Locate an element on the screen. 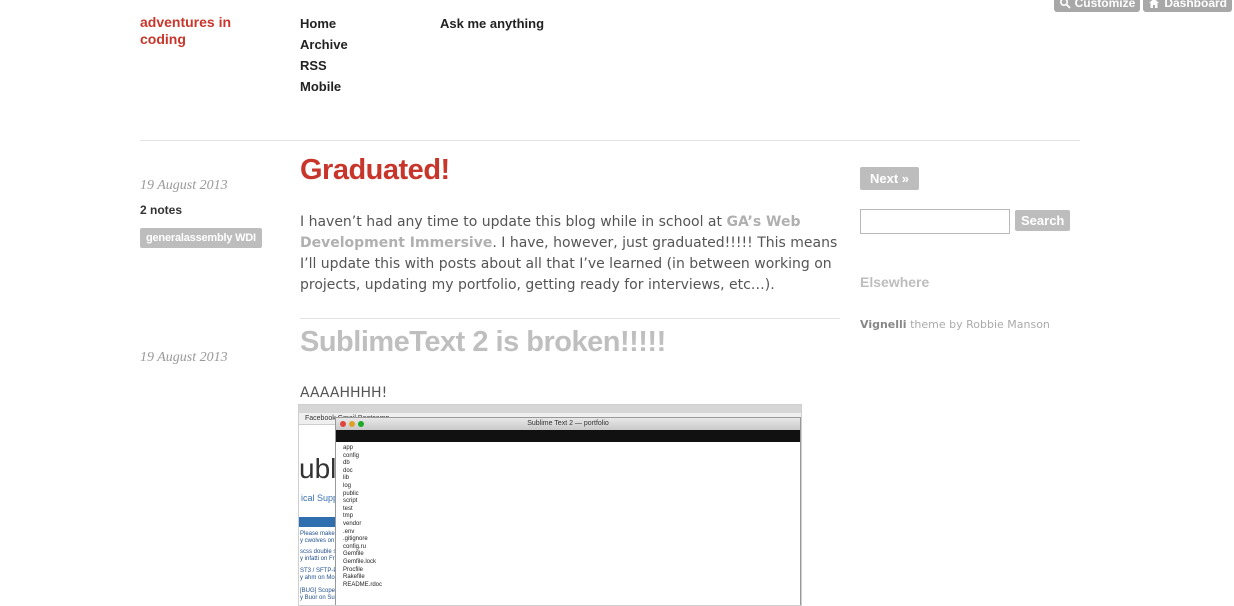 The height and width of the screenshot is (606, 1234). forum-thread: [BUG] Scope t is located at coordinates (319, 591).